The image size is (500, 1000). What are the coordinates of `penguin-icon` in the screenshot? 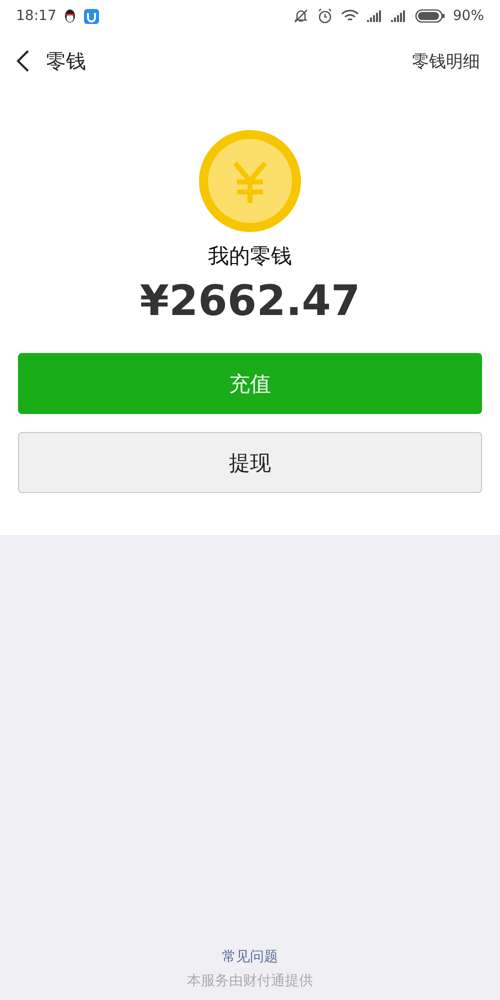 It's located at (70, 16).